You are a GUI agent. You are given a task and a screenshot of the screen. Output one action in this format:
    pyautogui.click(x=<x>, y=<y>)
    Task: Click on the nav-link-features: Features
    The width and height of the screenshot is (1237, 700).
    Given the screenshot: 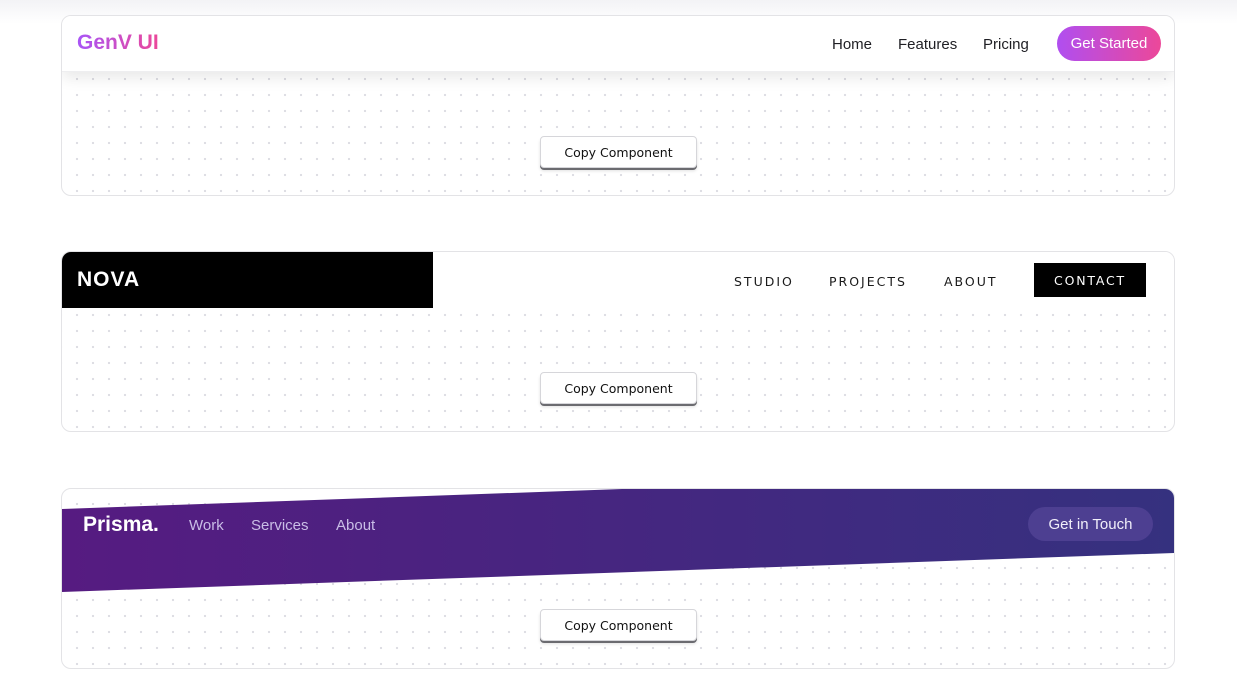 What is the action you would take?
    pyautogui.click(x=927, y=44)
    